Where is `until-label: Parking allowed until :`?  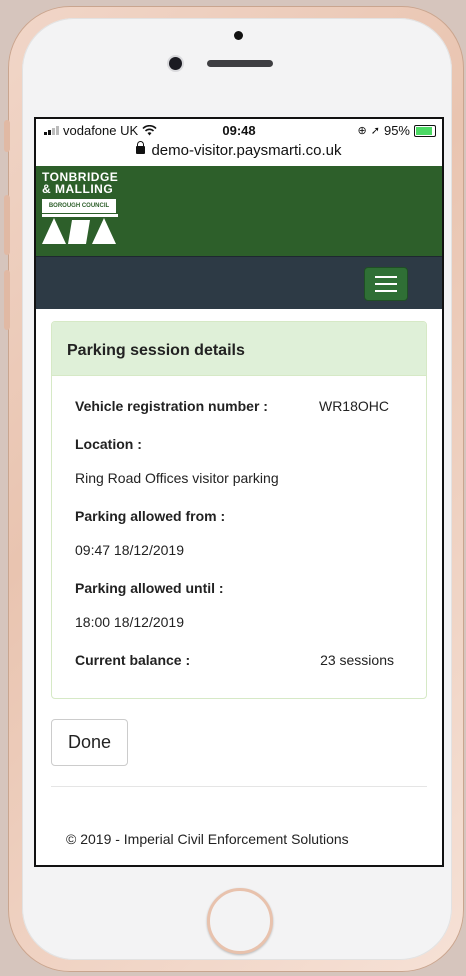
until-label: Parking allowed until : is located at coordinates (149, 588).